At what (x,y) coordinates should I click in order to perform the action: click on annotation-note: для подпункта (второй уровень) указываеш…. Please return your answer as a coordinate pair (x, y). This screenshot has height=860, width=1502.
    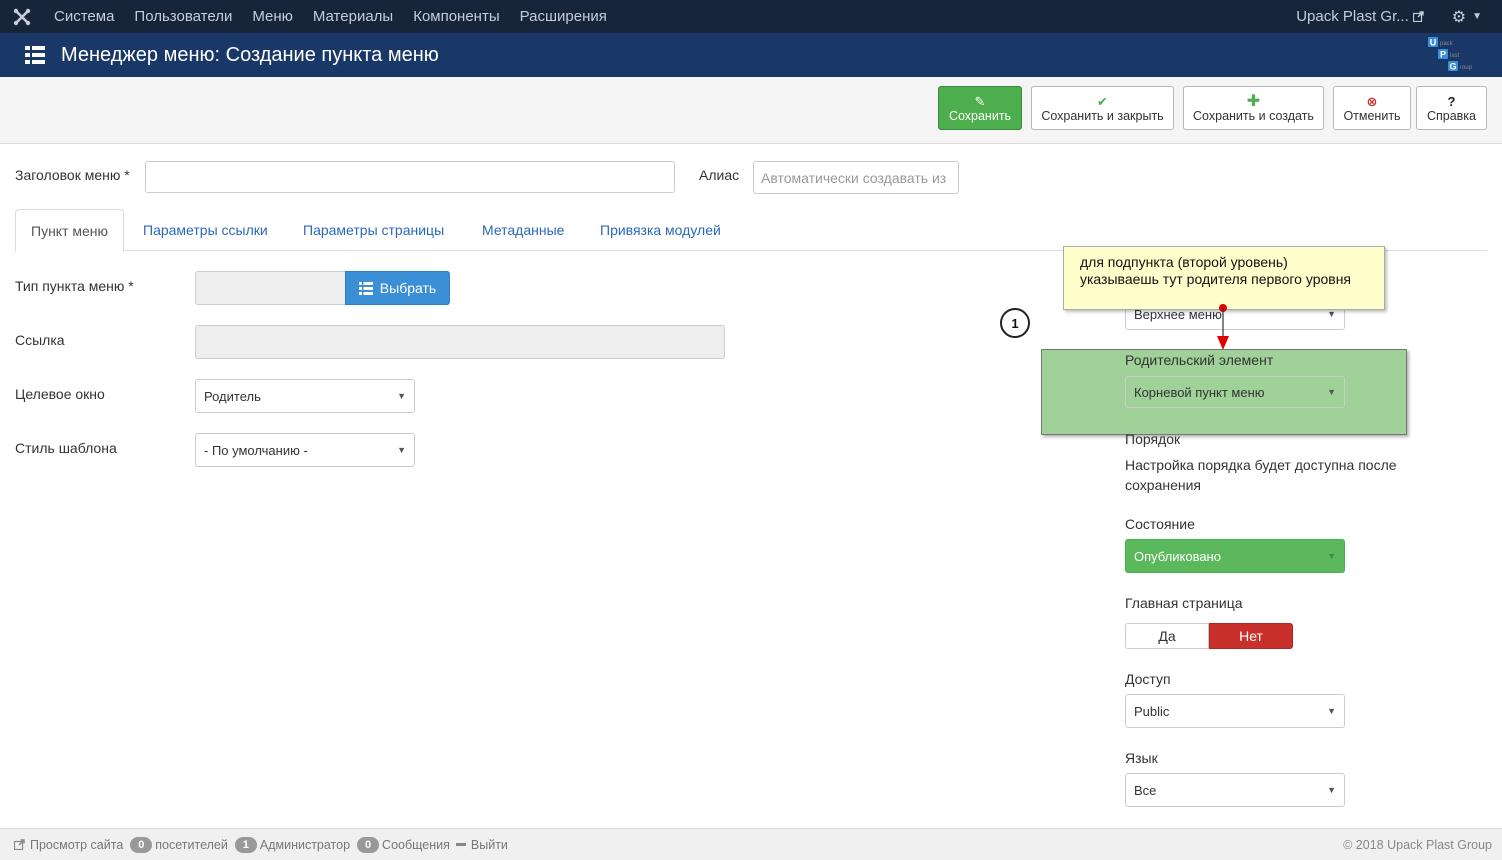
    Looking at the image, I should click on (1224, 278).